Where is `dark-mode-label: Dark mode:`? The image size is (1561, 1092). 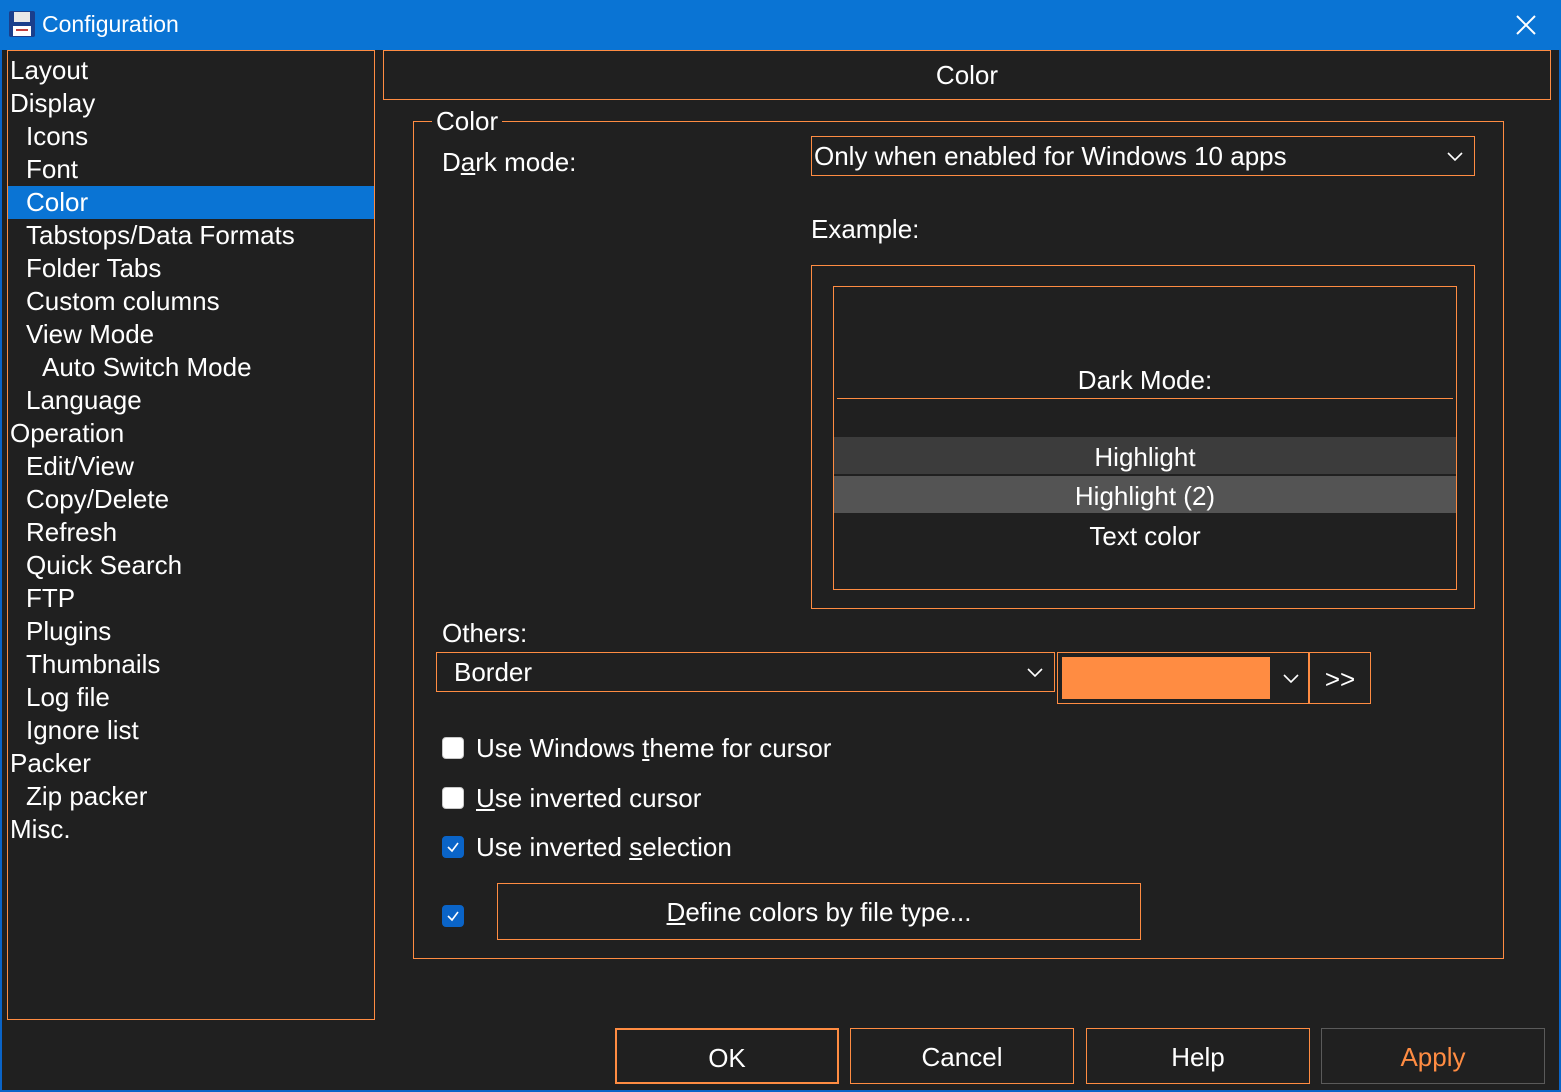
dark-mode-label: Dark mode: is located at coordinates (509, 162).